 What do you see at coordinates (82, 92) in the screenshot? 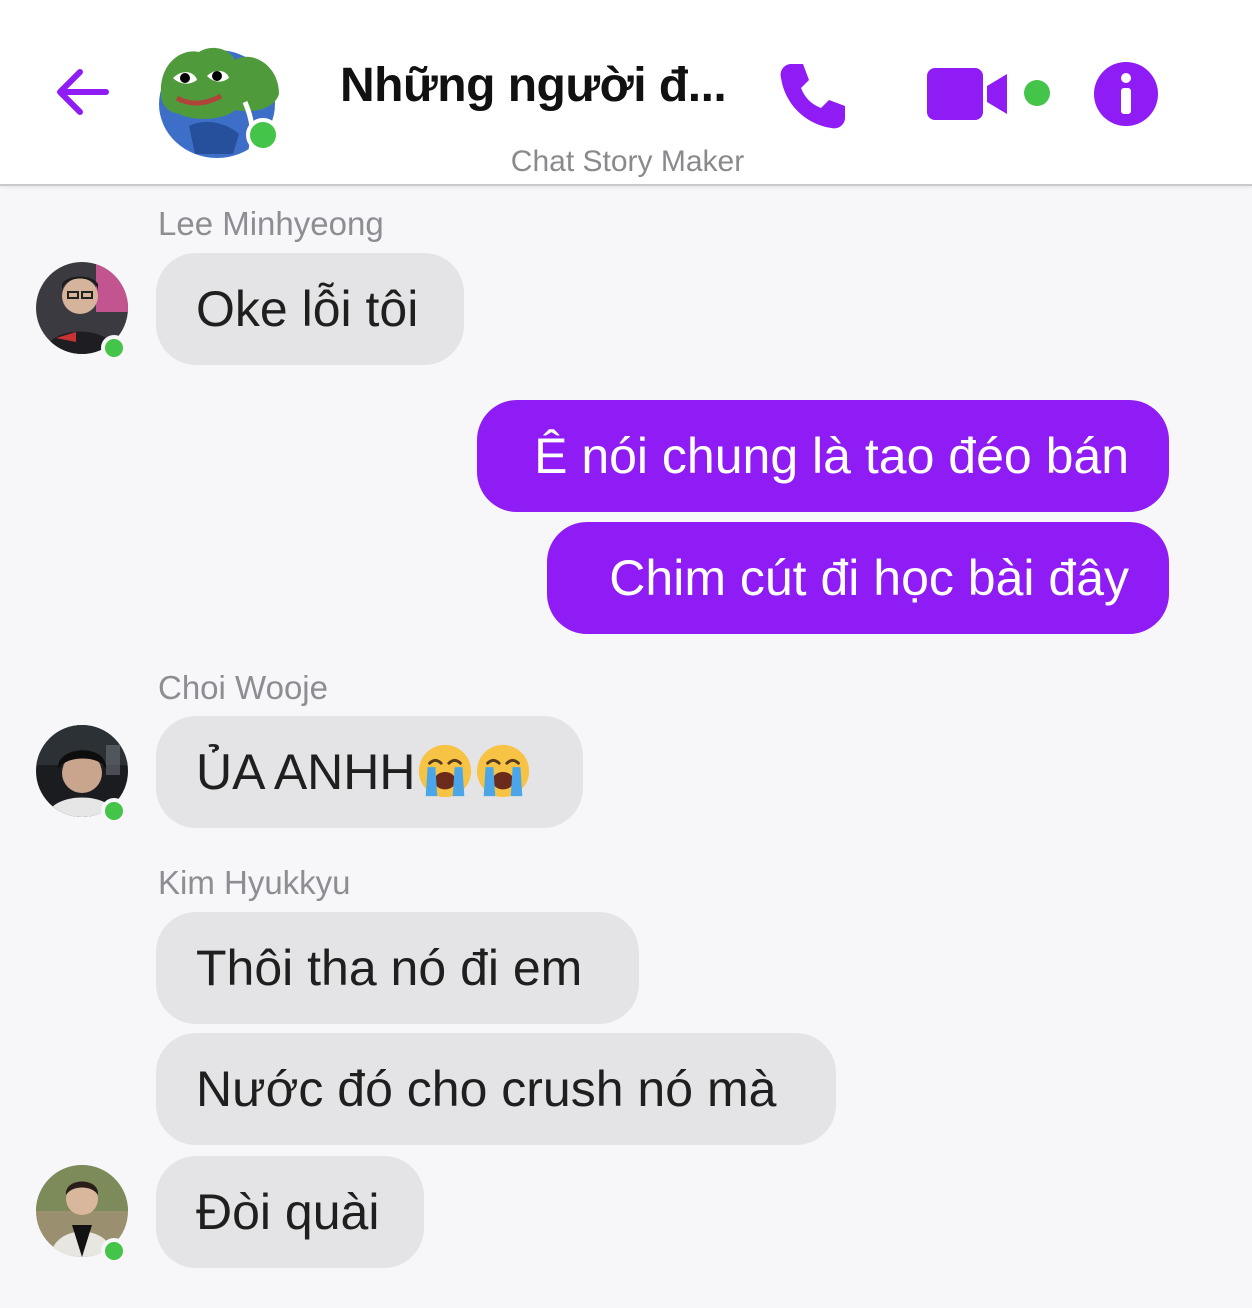
I see `arrow-left-icon` at bounding box center [82, 92].